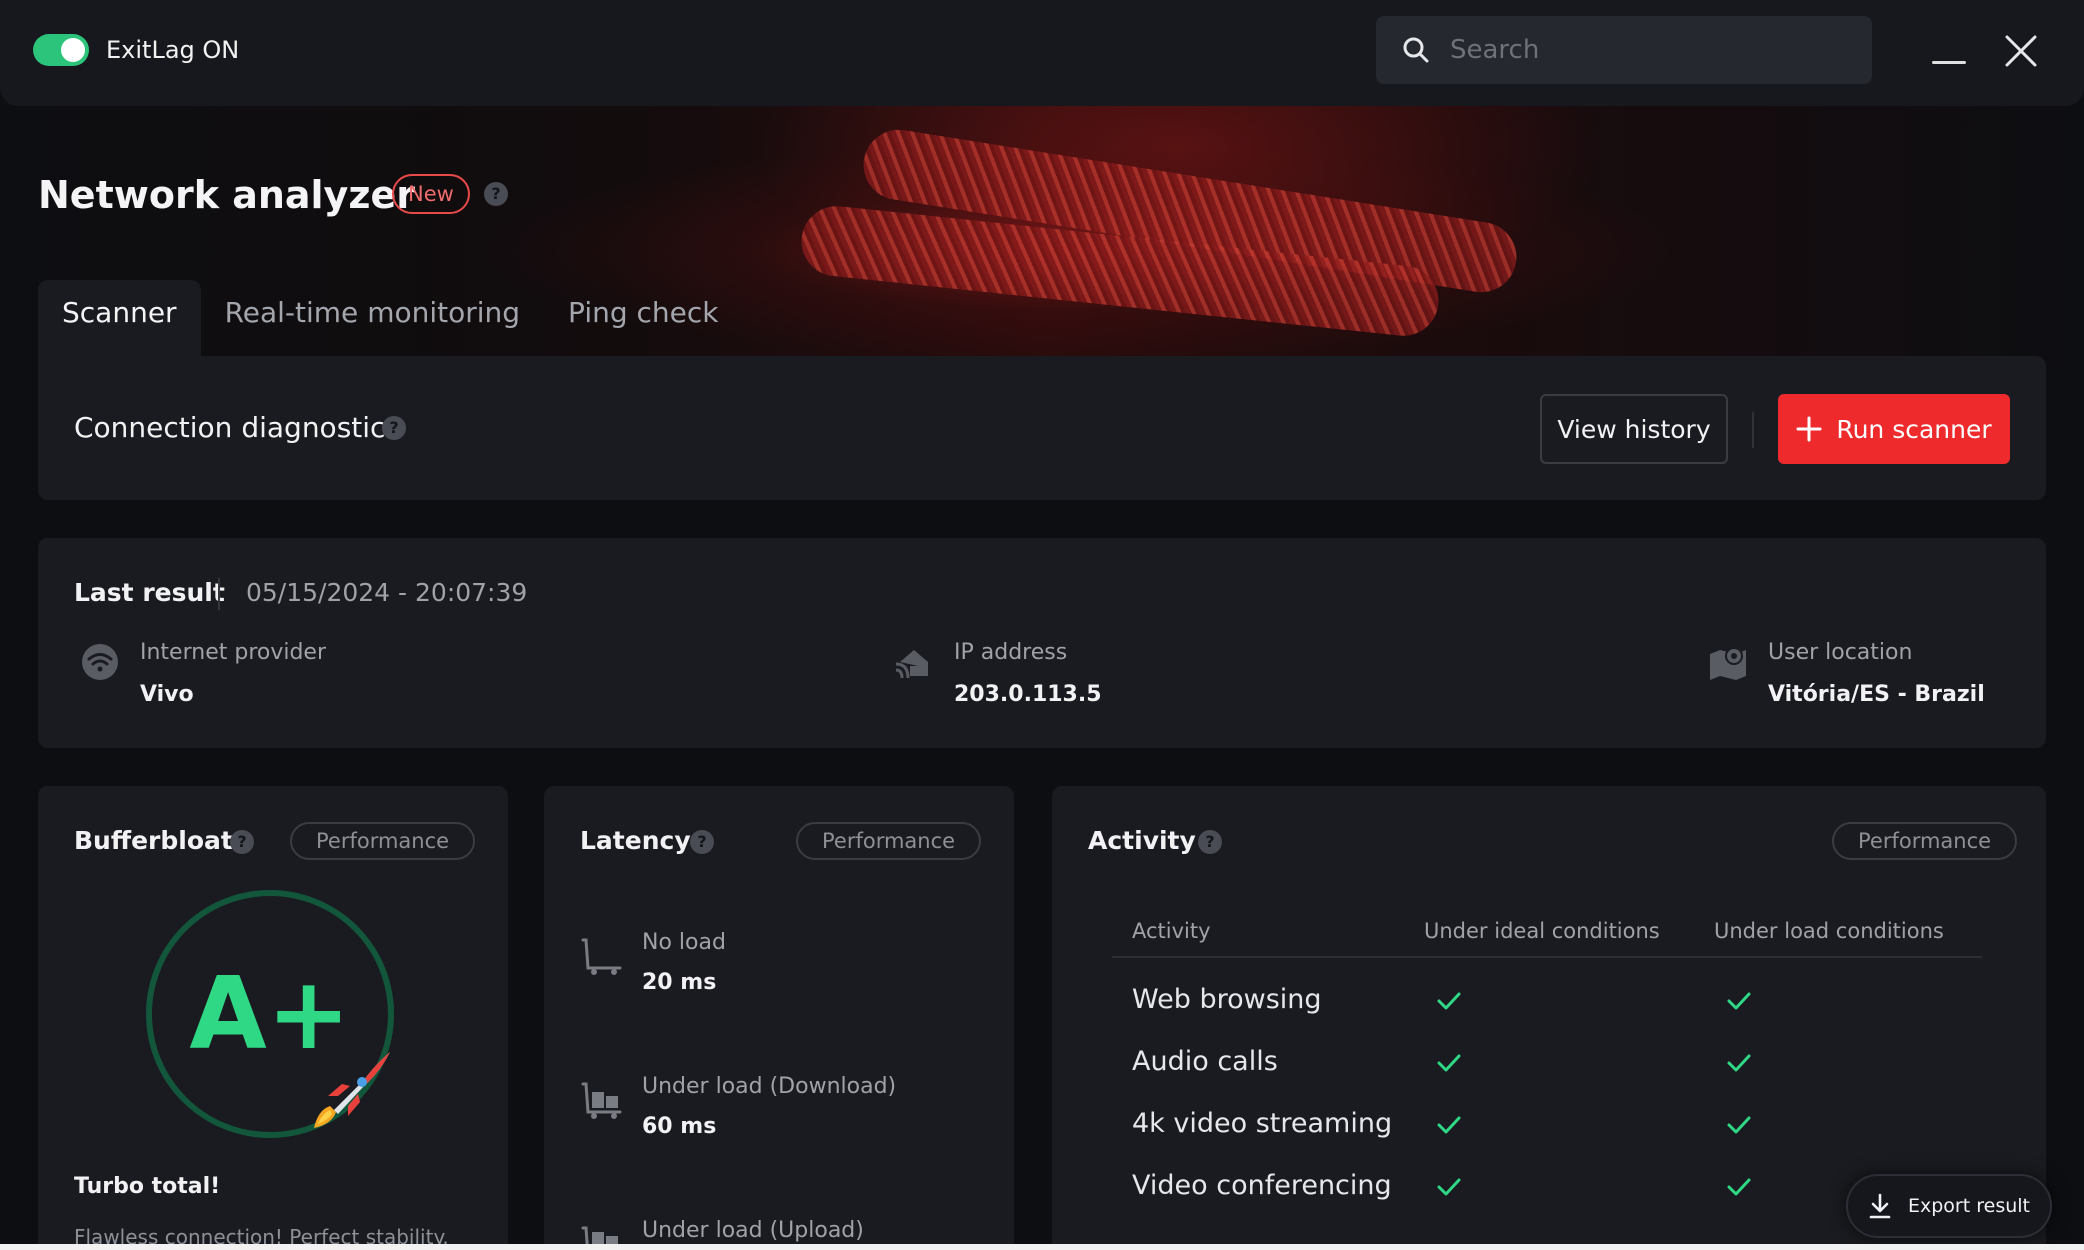 The width and height of the screenshot is (2084, 1250). What do you see at coordinates (387, 592) in the screenshot?
I see `last-result-date: 05/15/2024 - 20:07:39` at bounding box center [387, 592].